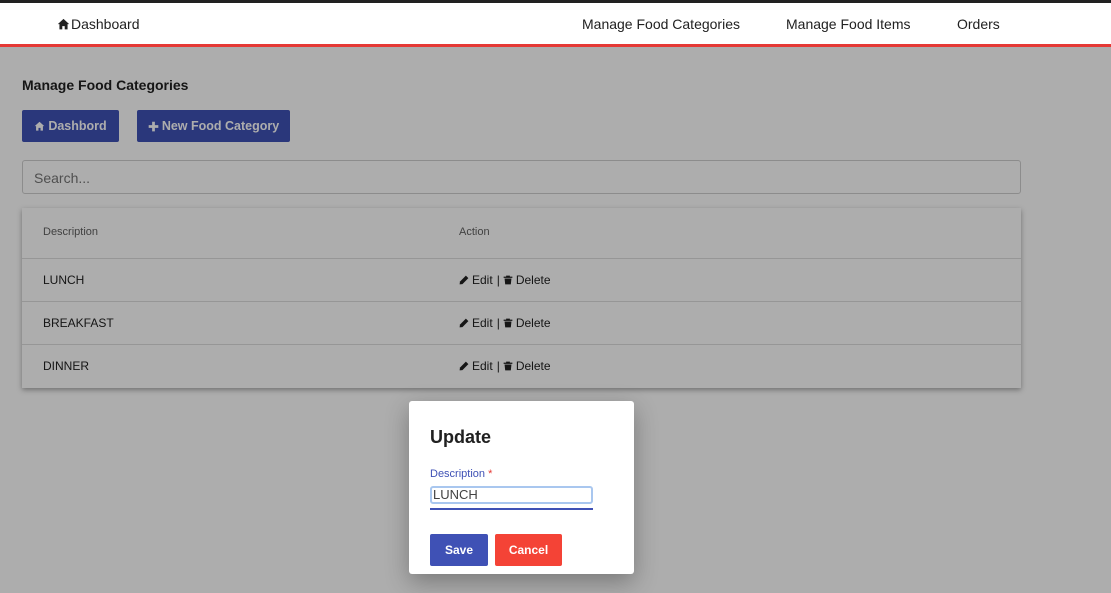 The image size is (1111, 593). What do you see at coordinates (63, 23) in the screenshot?
I see `home-icon` at bounding box center [63, 23].